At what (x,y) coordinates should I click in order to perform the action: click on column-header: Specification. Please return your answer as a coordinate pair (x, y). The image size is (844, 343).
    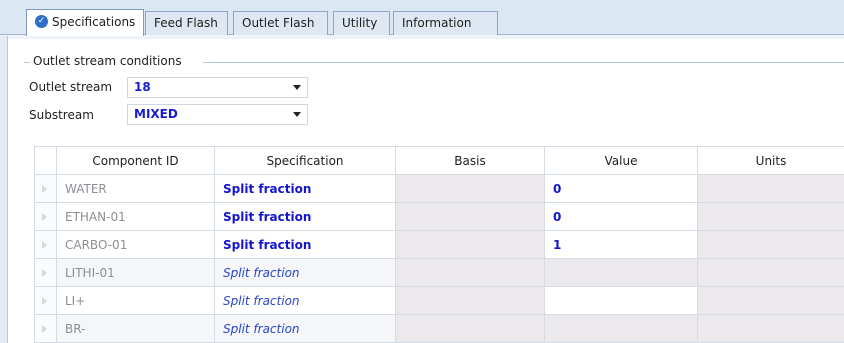
    Looking at the image, I should click on (305, 160).